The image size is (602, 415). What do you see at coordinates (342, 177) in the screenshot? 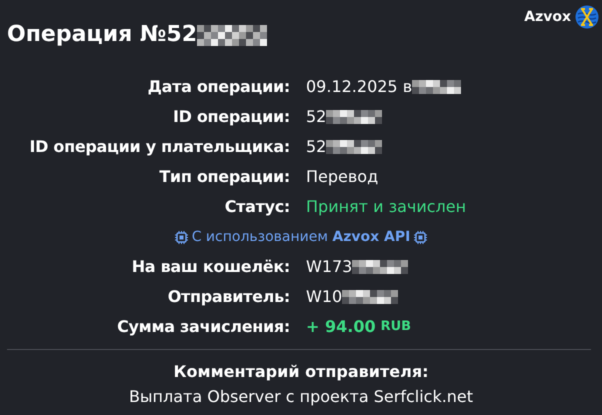
I see `field-value: Перевод` at bounding box center [342, 177].